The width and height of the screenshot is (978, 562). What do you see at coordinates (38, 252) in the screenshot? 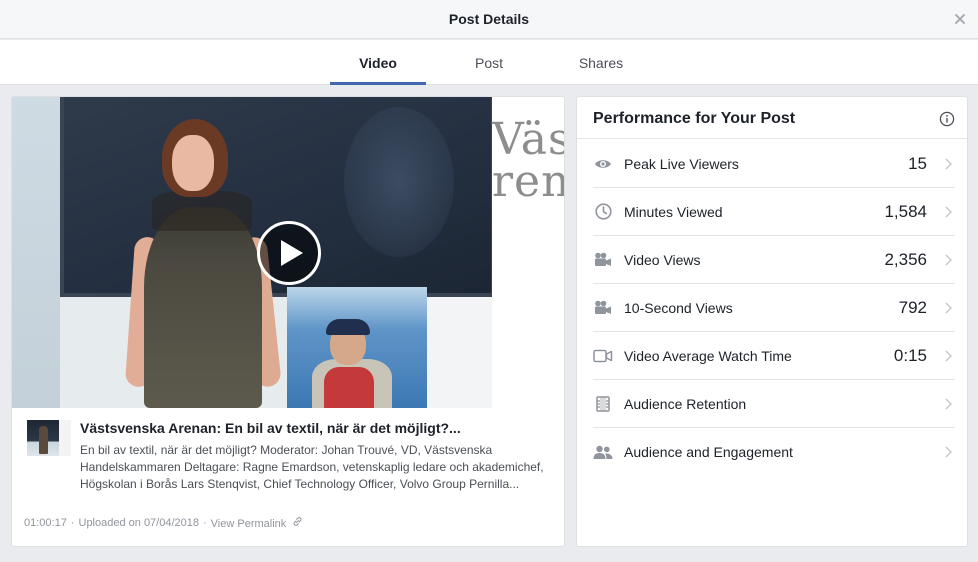
I see `video-scene-background` at bounding box center [38, 252].